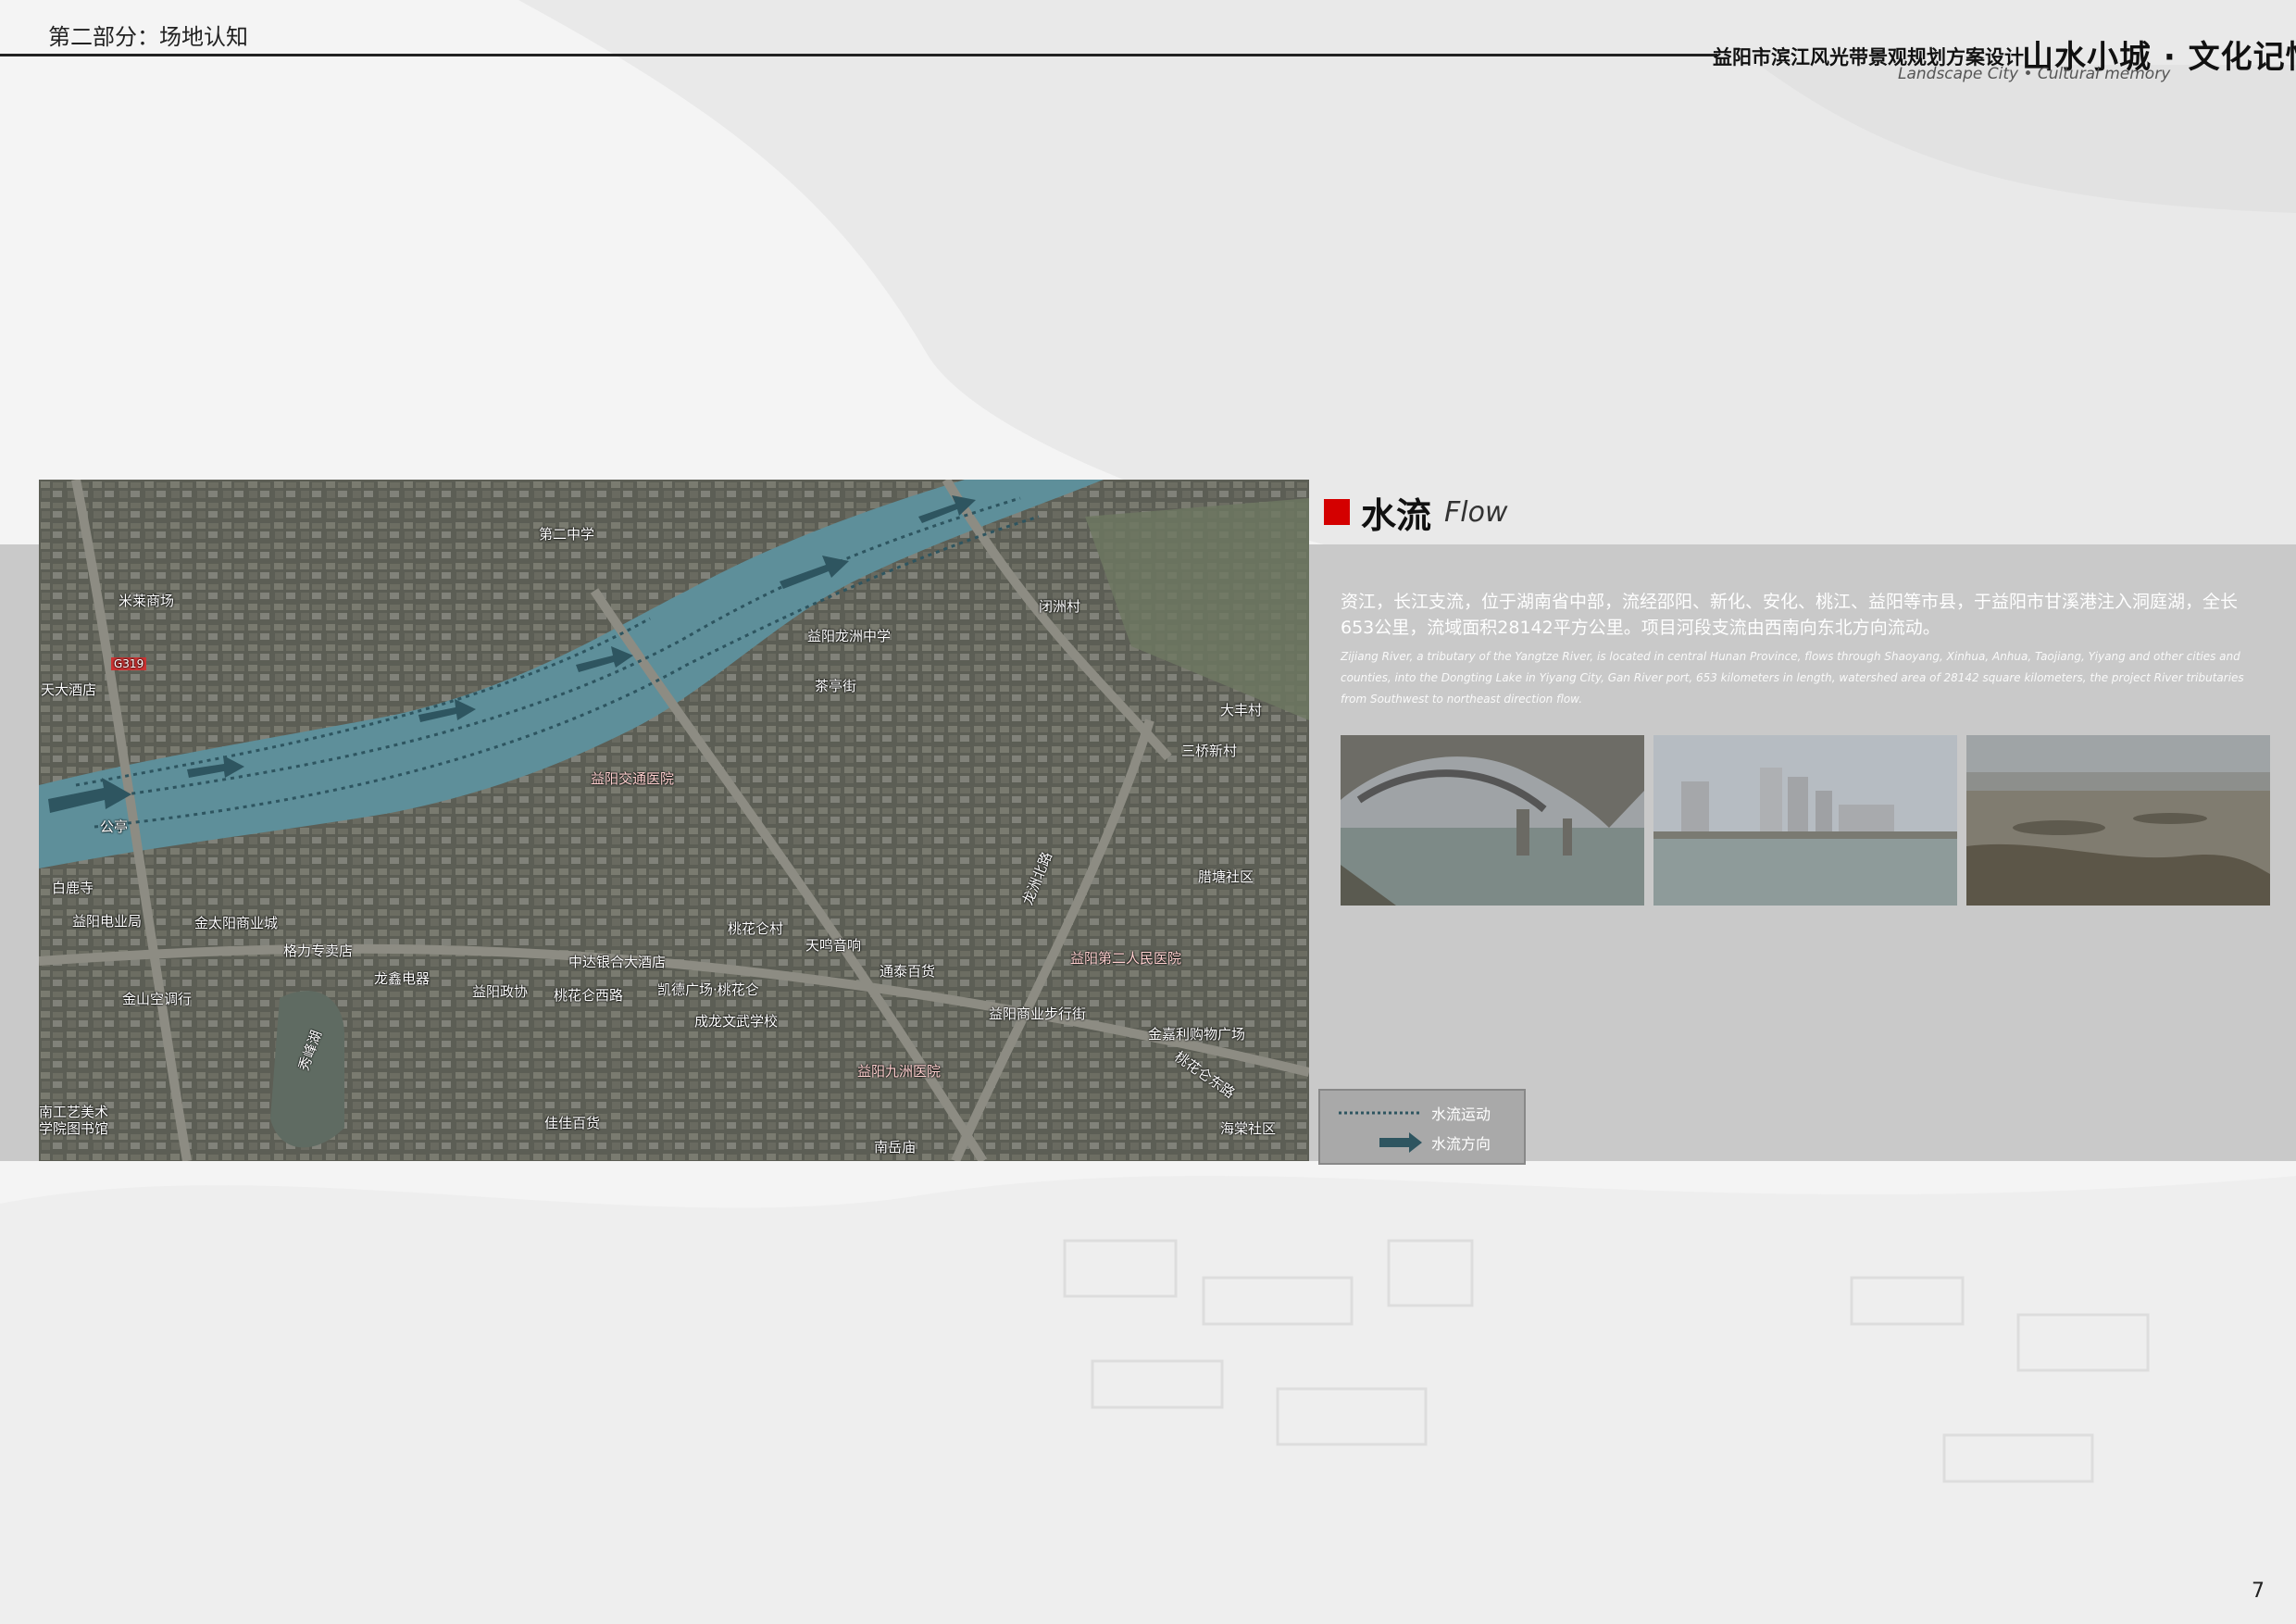  Describe the element at coordinates (500, 991) in the screenshot. I see `map-label: 益阳政协` at that location.